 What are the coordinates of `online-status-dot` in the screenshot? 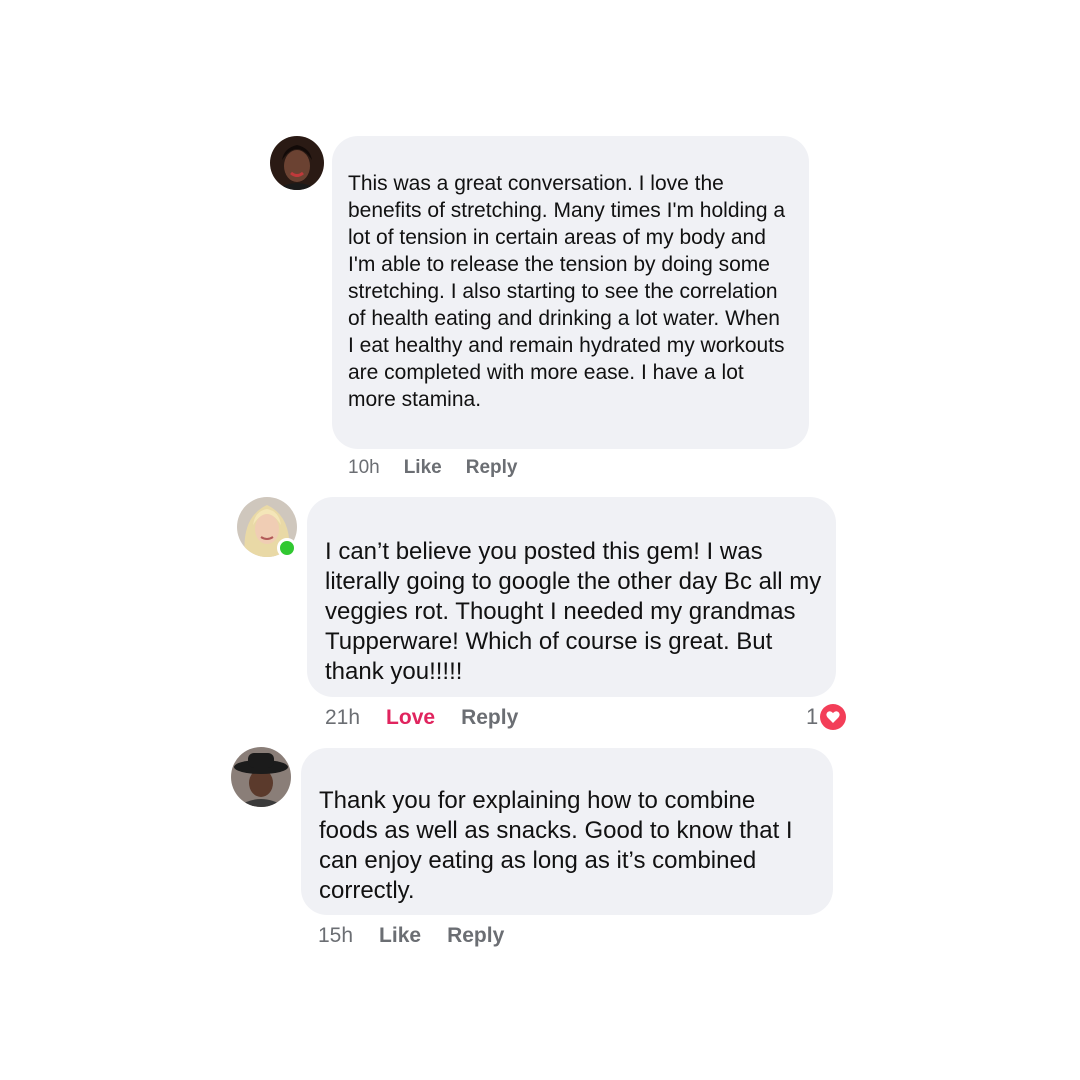 It's located at (287, 548).